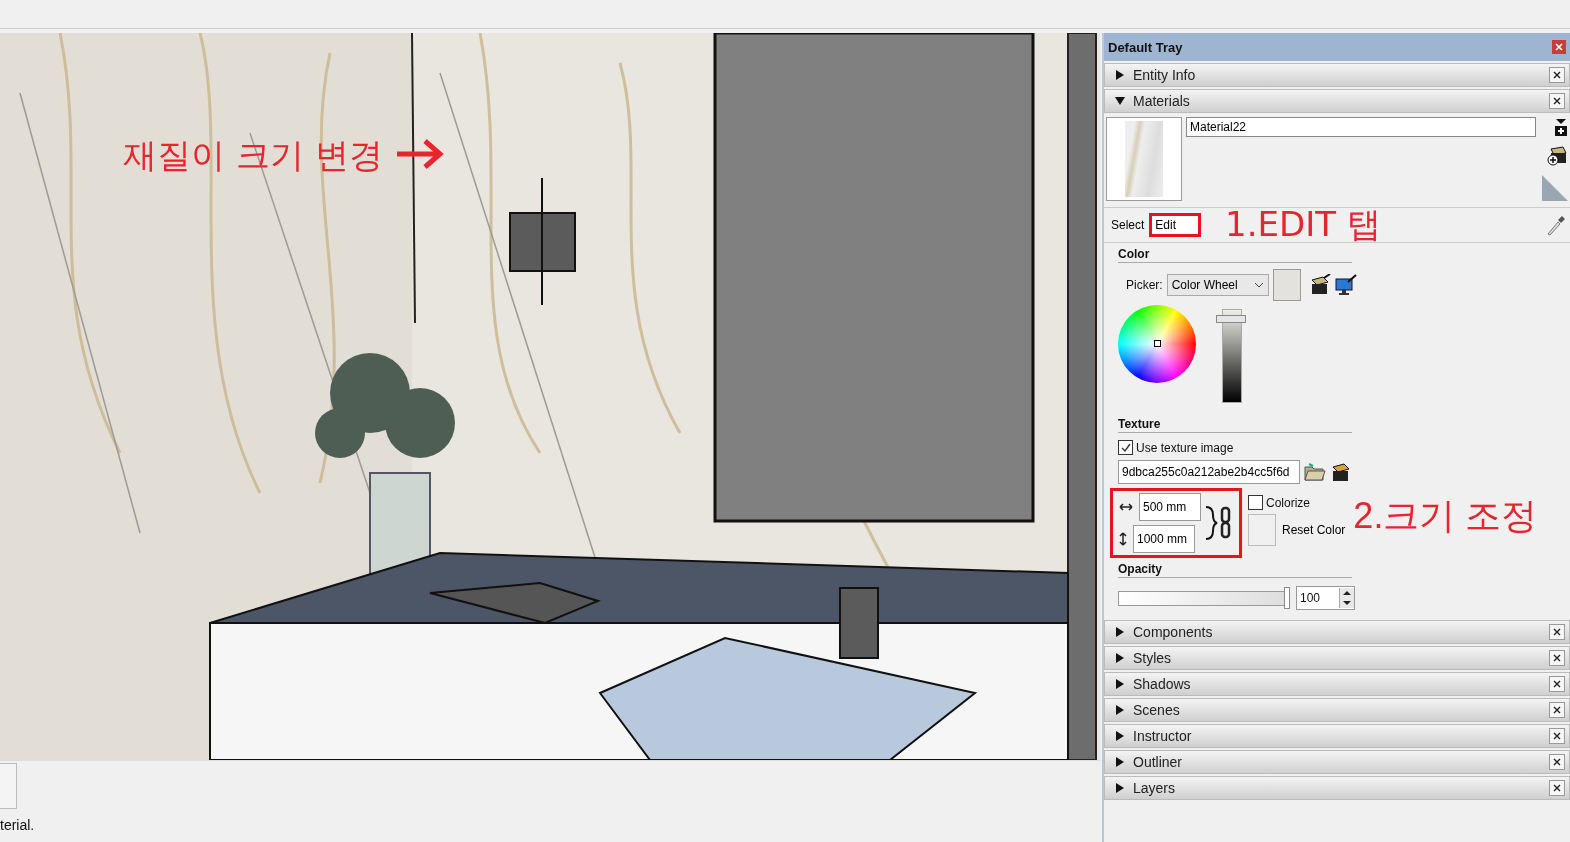 This screenshot has width=1570, height=842. Describe the element at coordinates (1337, 684) in the screenshot. I see `panel-header: Shadows` at that location.